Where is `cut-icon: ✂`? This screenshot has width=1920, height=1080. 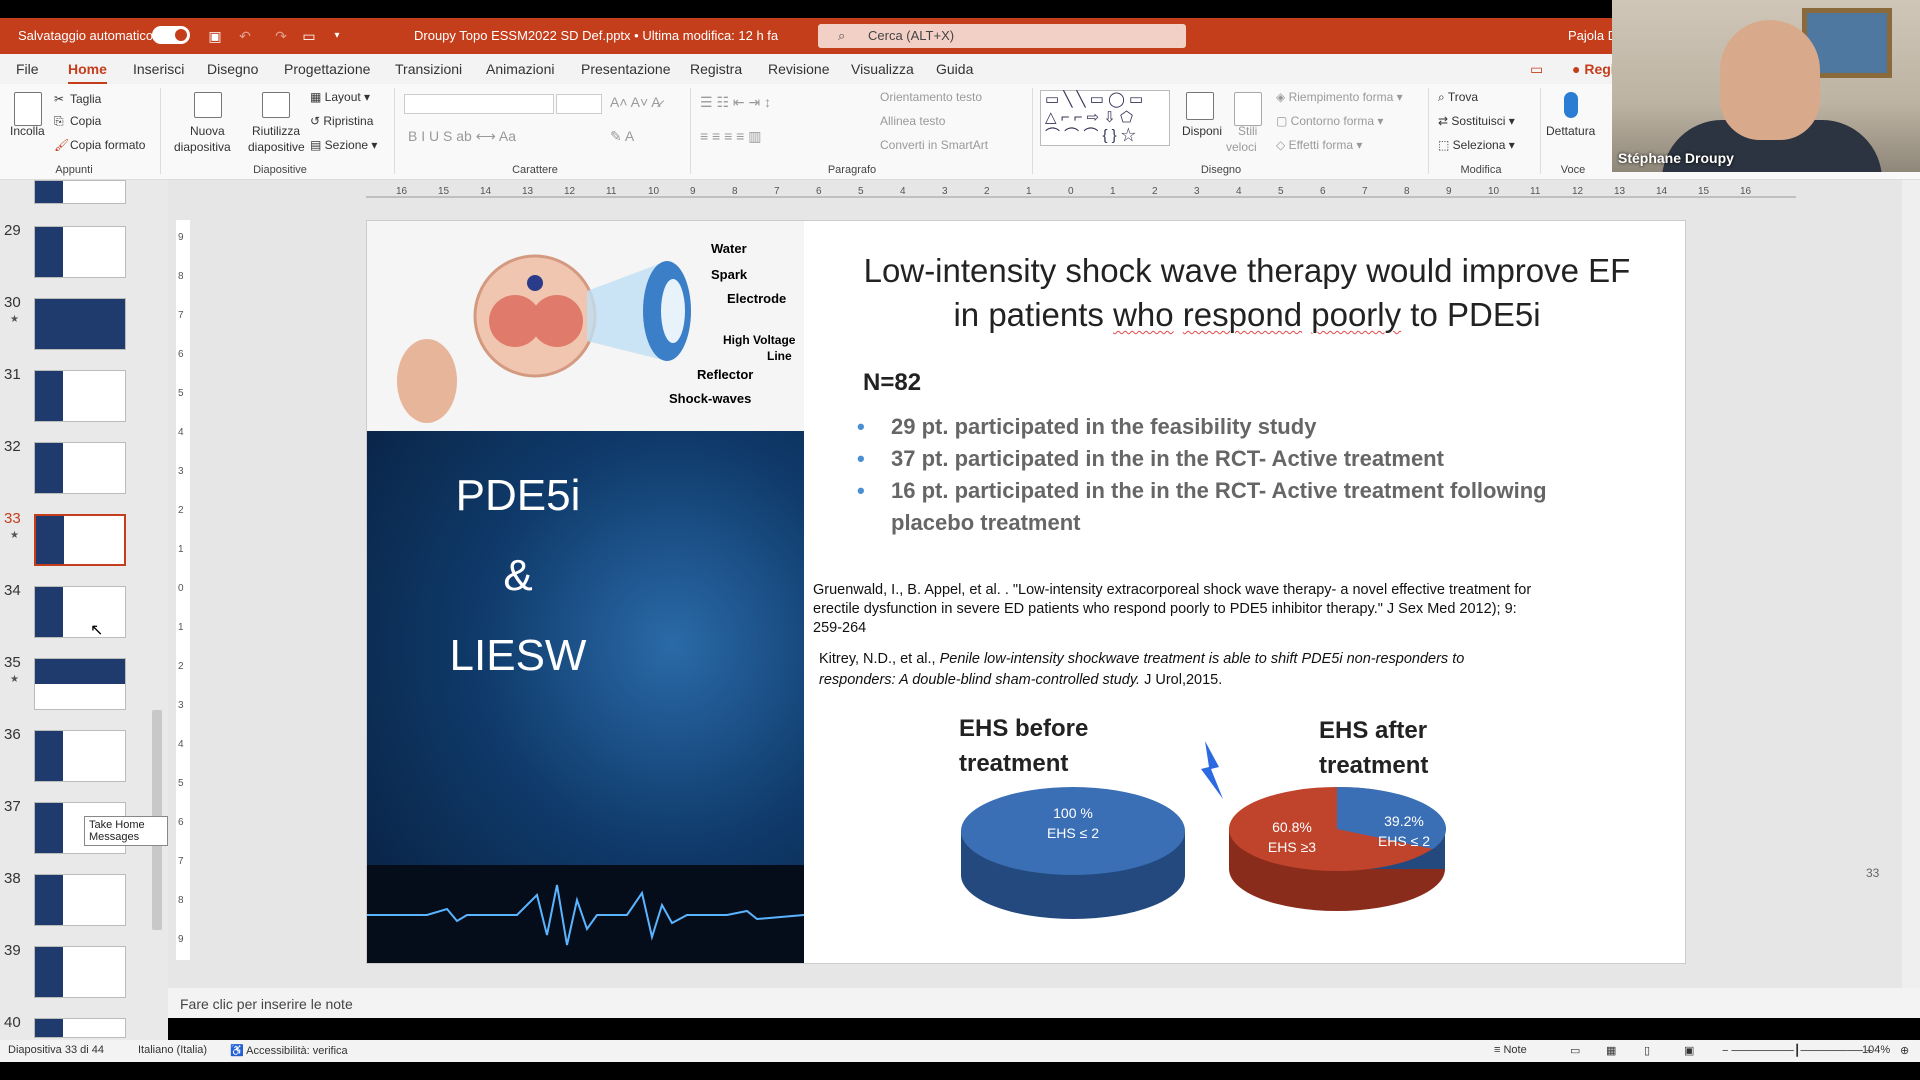
cut-icon: ✂ is located at coordinates (59, 99).